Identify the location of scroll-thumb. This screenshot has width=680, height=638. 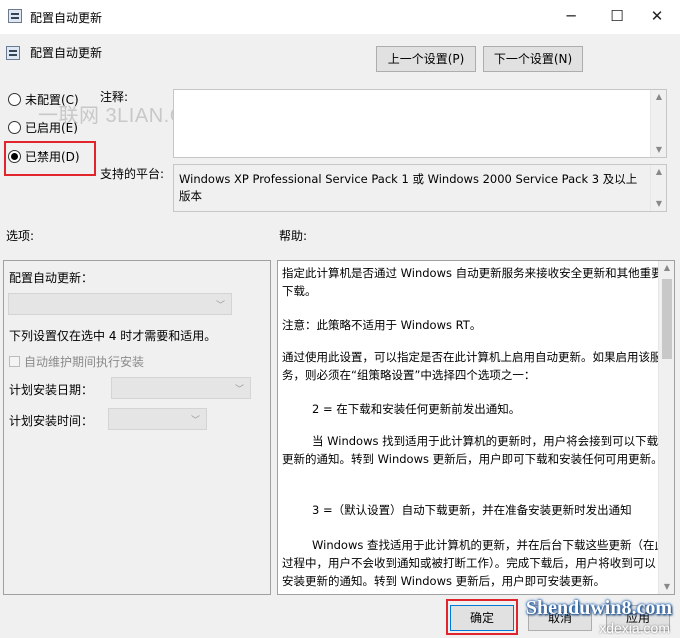
(667, 319).